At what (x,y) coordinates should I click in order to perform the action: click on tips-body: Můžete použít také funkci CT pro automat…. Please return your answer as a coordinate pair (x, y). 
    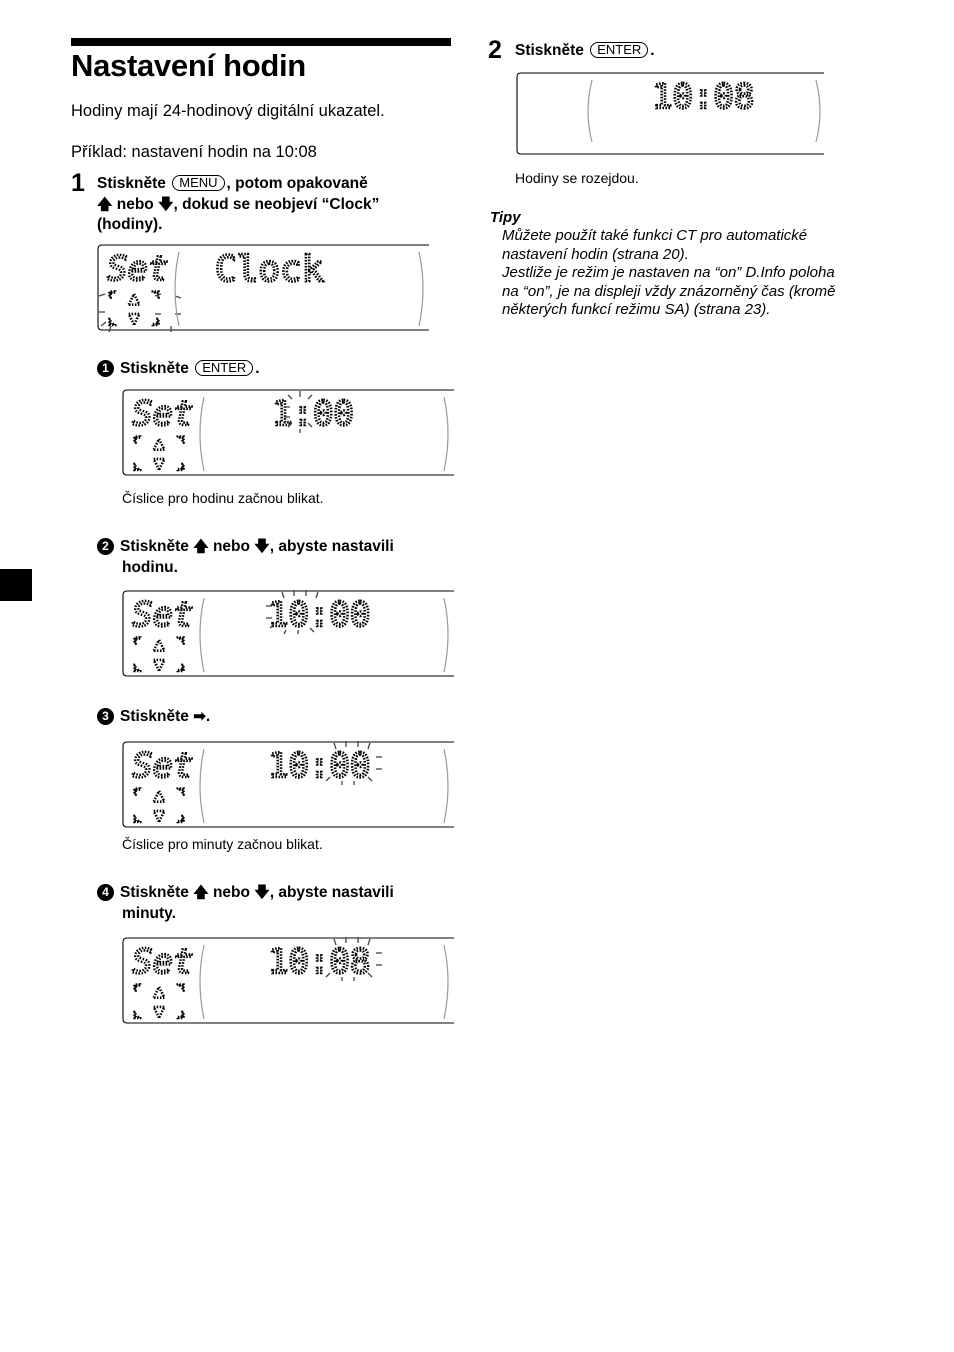
    Looking at the image, I should click on (669, 273).